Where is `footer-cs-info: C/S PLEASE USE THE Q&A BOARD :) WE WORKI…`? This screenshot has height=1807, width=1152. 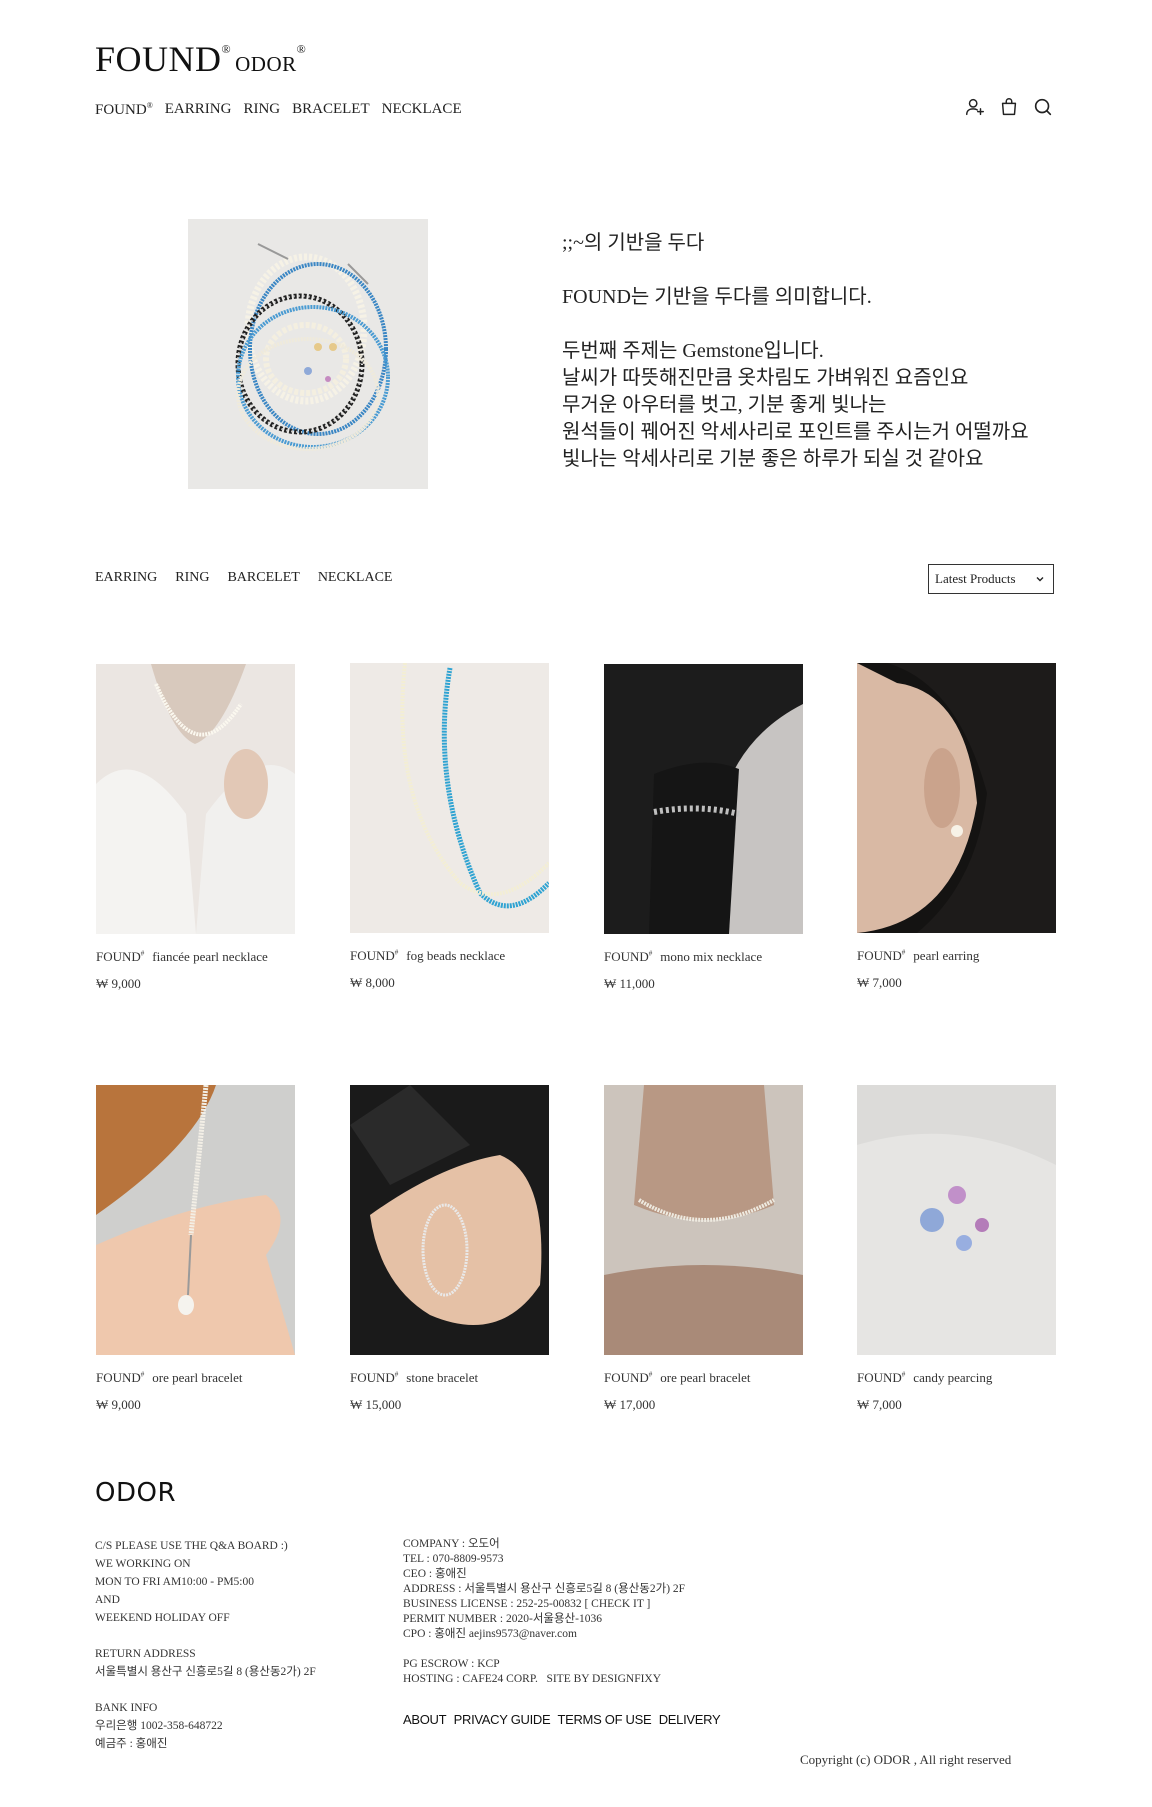 footer-cs-info: C/S PLEASE USE THE Q&A BOARD :) WE WORKI… is located at coordinates (245, 1645).